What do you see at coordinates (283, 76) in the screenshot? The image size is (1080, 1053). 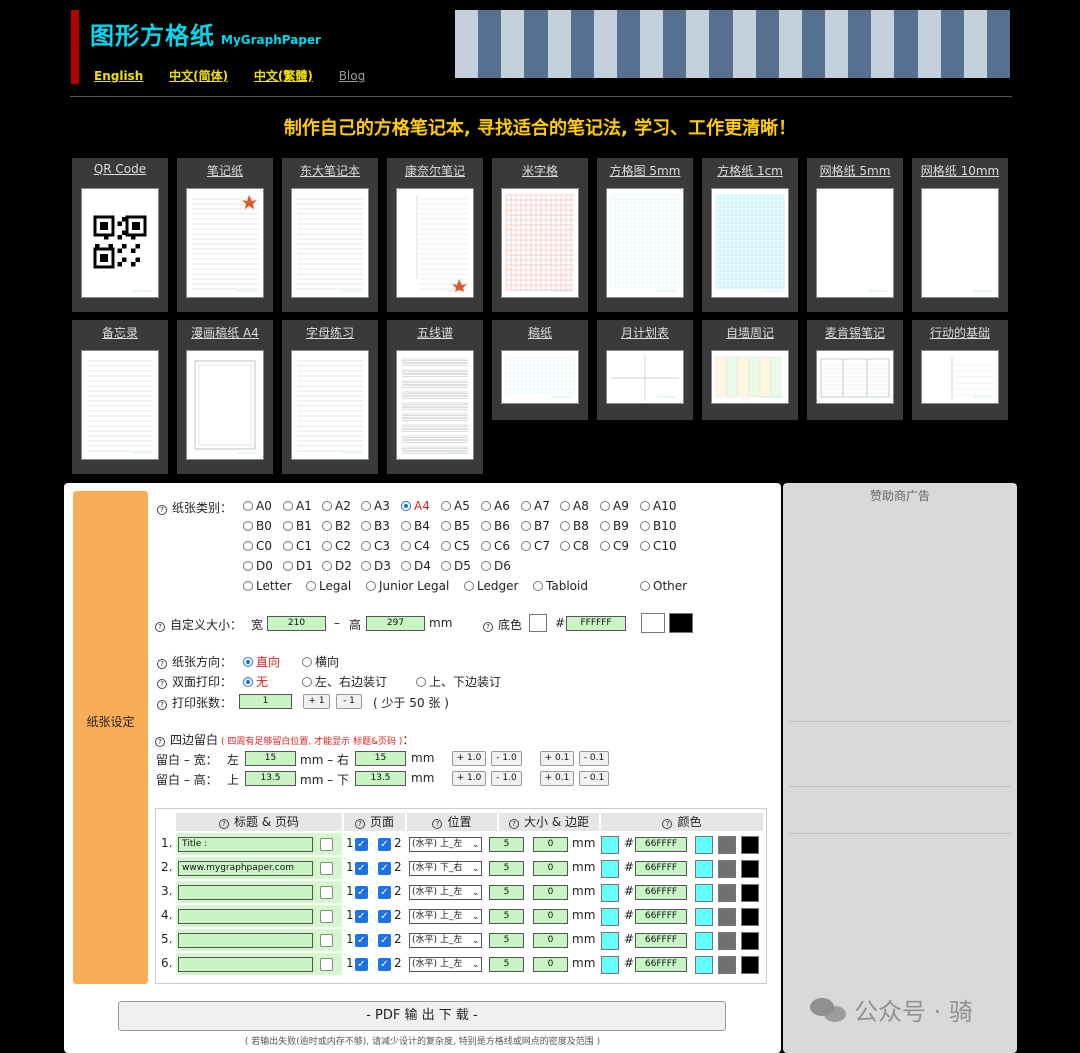 I see `lang-zh-traditional-link: 中文(繁體)` at bounding box center [283, 76].